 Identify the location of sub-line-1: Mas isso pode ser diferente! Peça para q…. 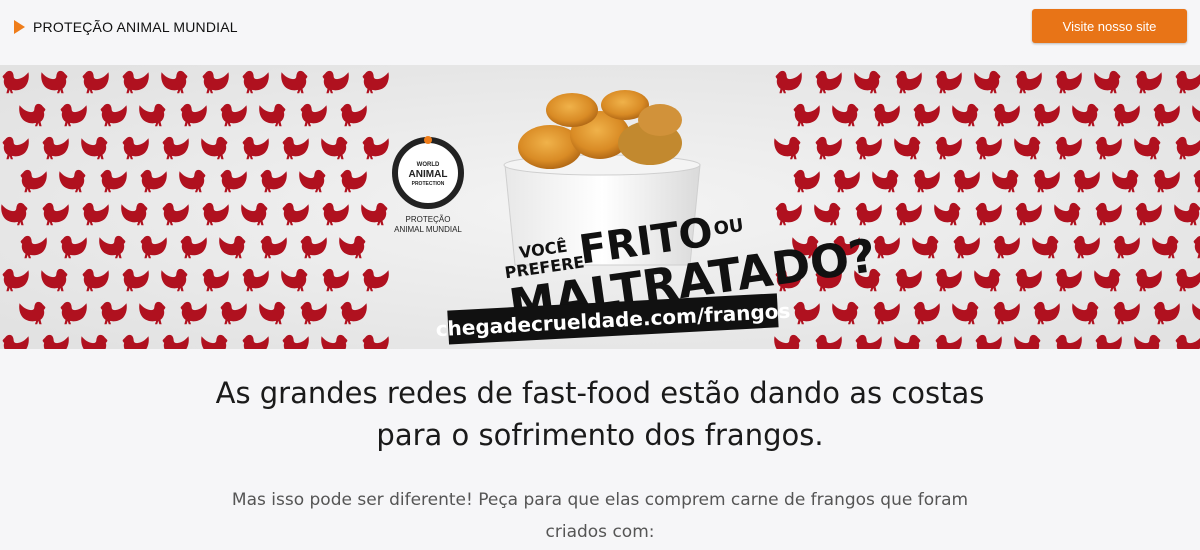
(600, 500).